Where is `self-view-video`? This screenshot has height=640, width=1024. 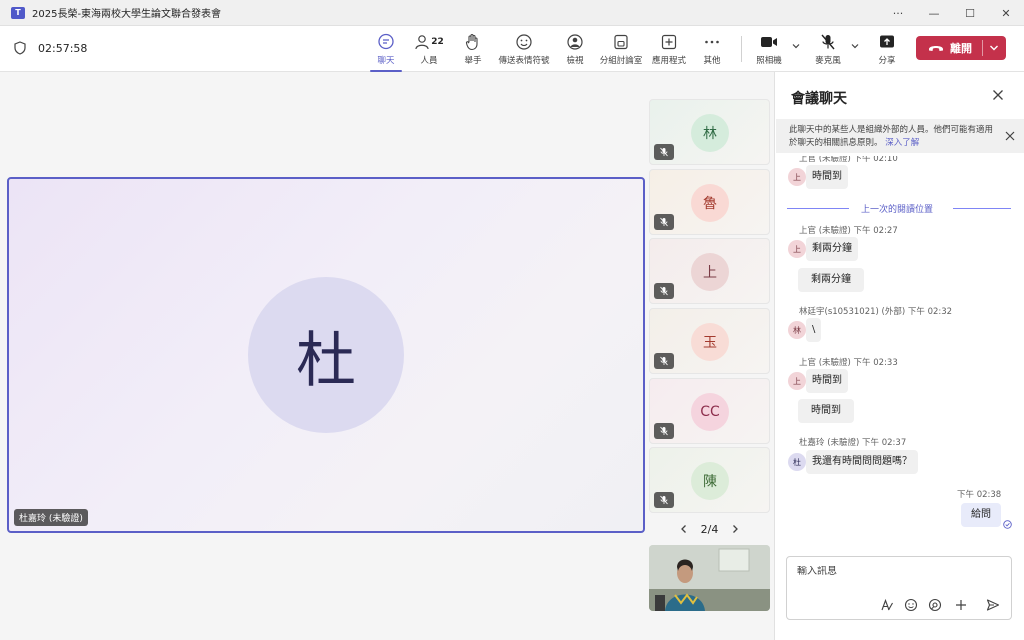 self-view-video is located at coordinates (709, 578).